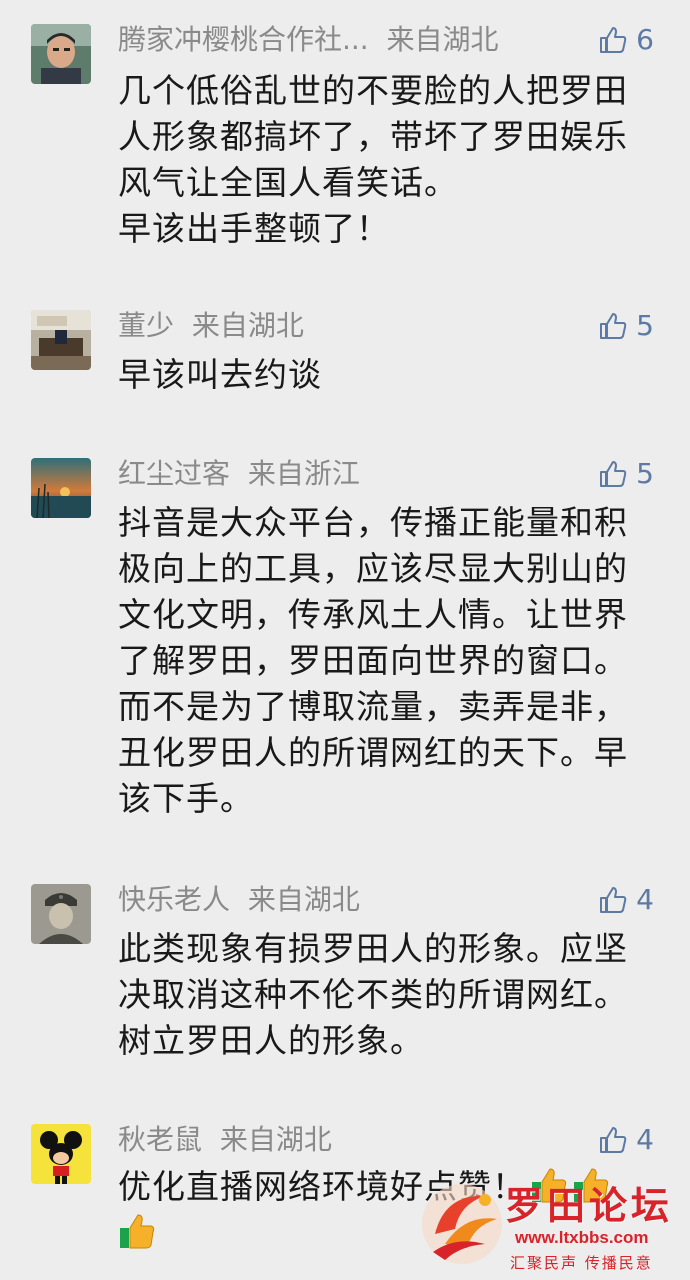  What do you see at coordinates (373, 706) in the screenshot?
I see `comment-line: 而不是为了博取流量，卖弄是非，` at bounding box center [373, 706].